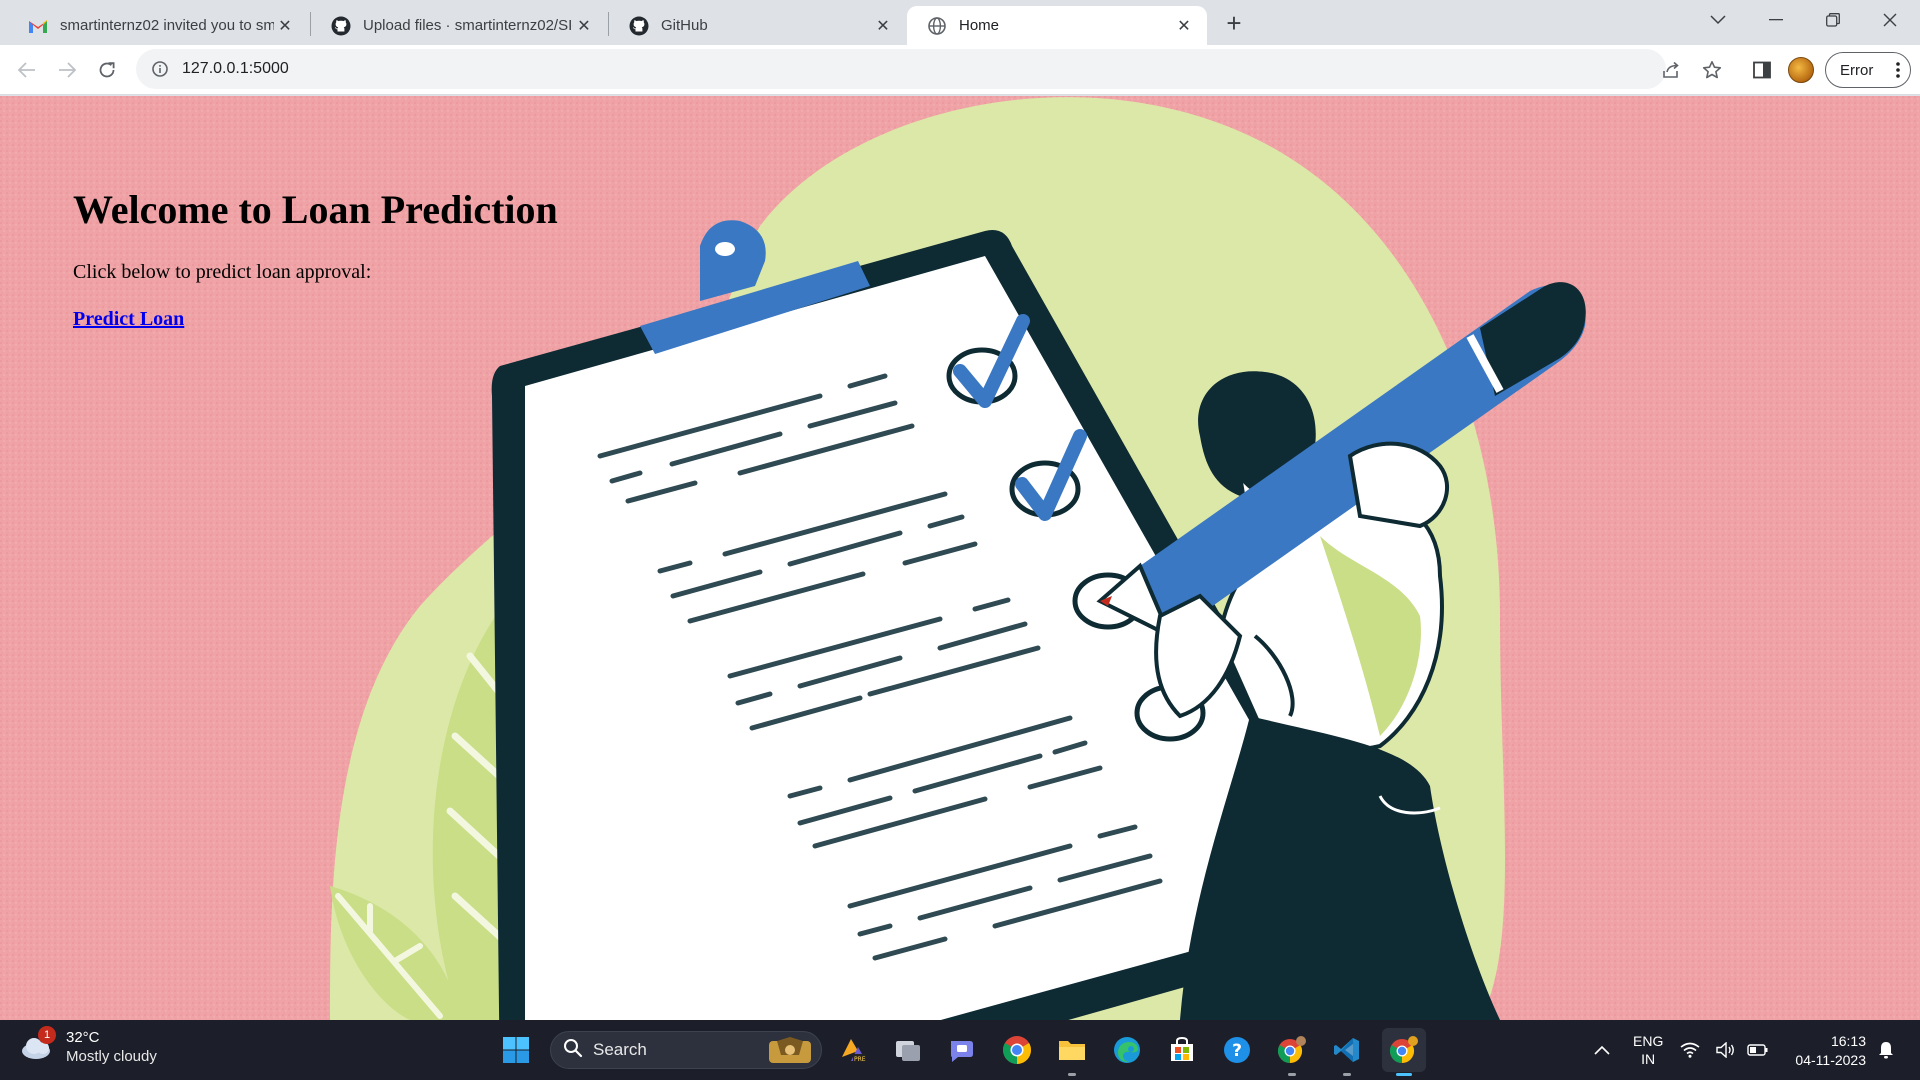  Describe the element at coordinates (1762, 70) in the screenshot. I see `side-panel-icon` at that location.